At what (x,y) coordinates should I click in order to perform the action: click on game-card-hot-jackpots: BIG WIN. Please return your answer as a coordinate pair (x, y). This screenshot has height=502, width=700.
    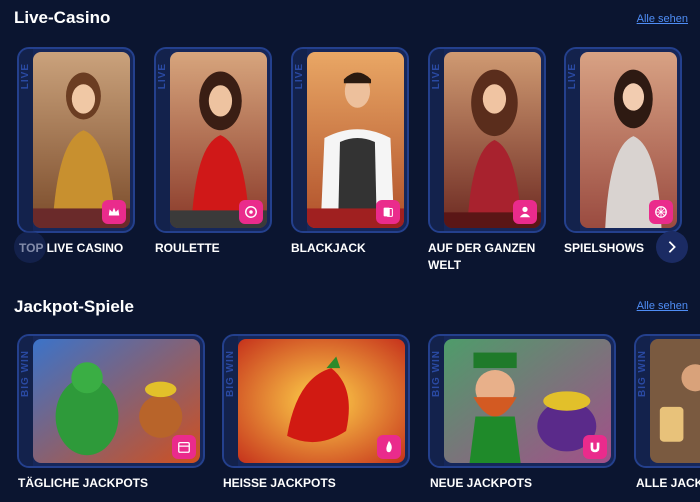
    Looking at the image, I should click on (316, 401).